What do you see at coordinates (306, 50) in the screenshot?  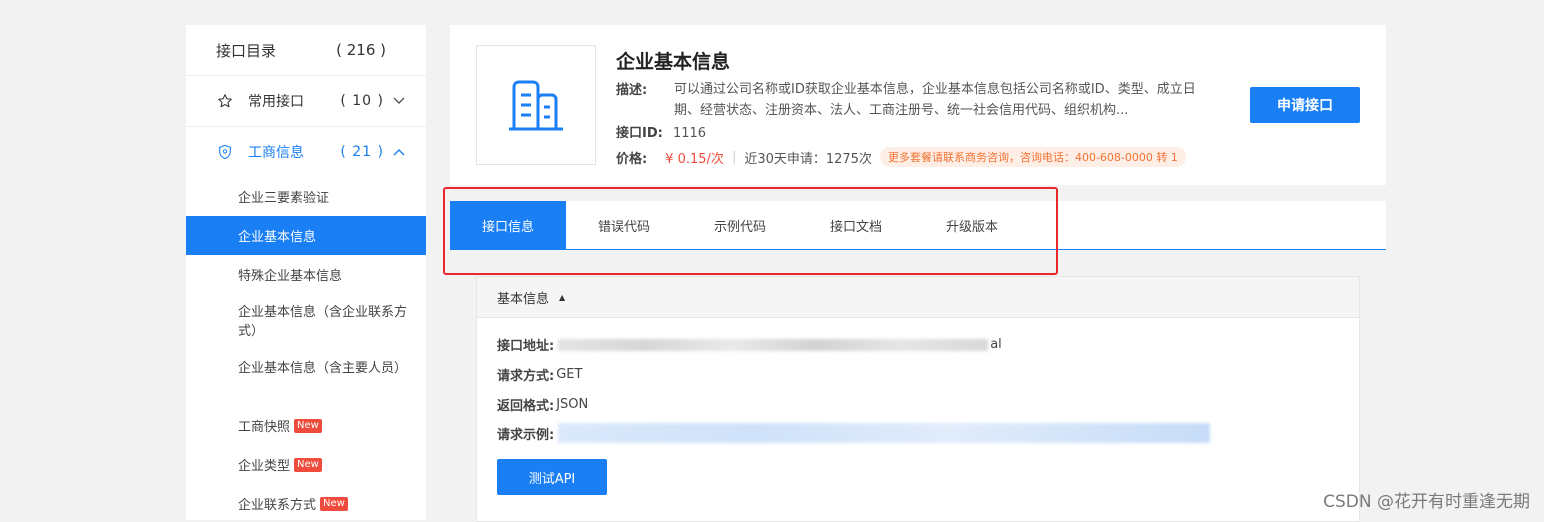 I see `catalog-header: 接口目录 ( 216 )` at bounding box center [306, 50].